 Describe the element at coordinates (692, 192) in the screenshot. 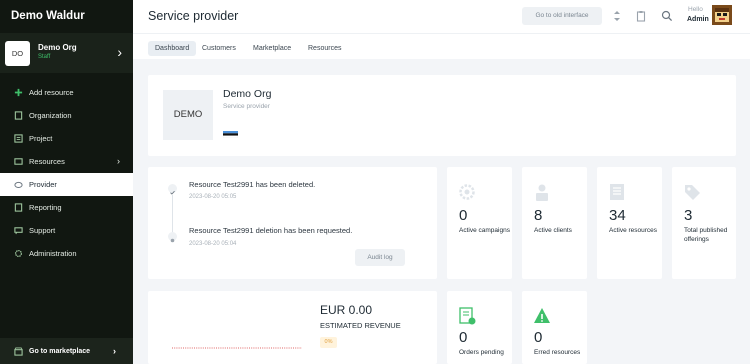

I see `tag-icon` at that location.